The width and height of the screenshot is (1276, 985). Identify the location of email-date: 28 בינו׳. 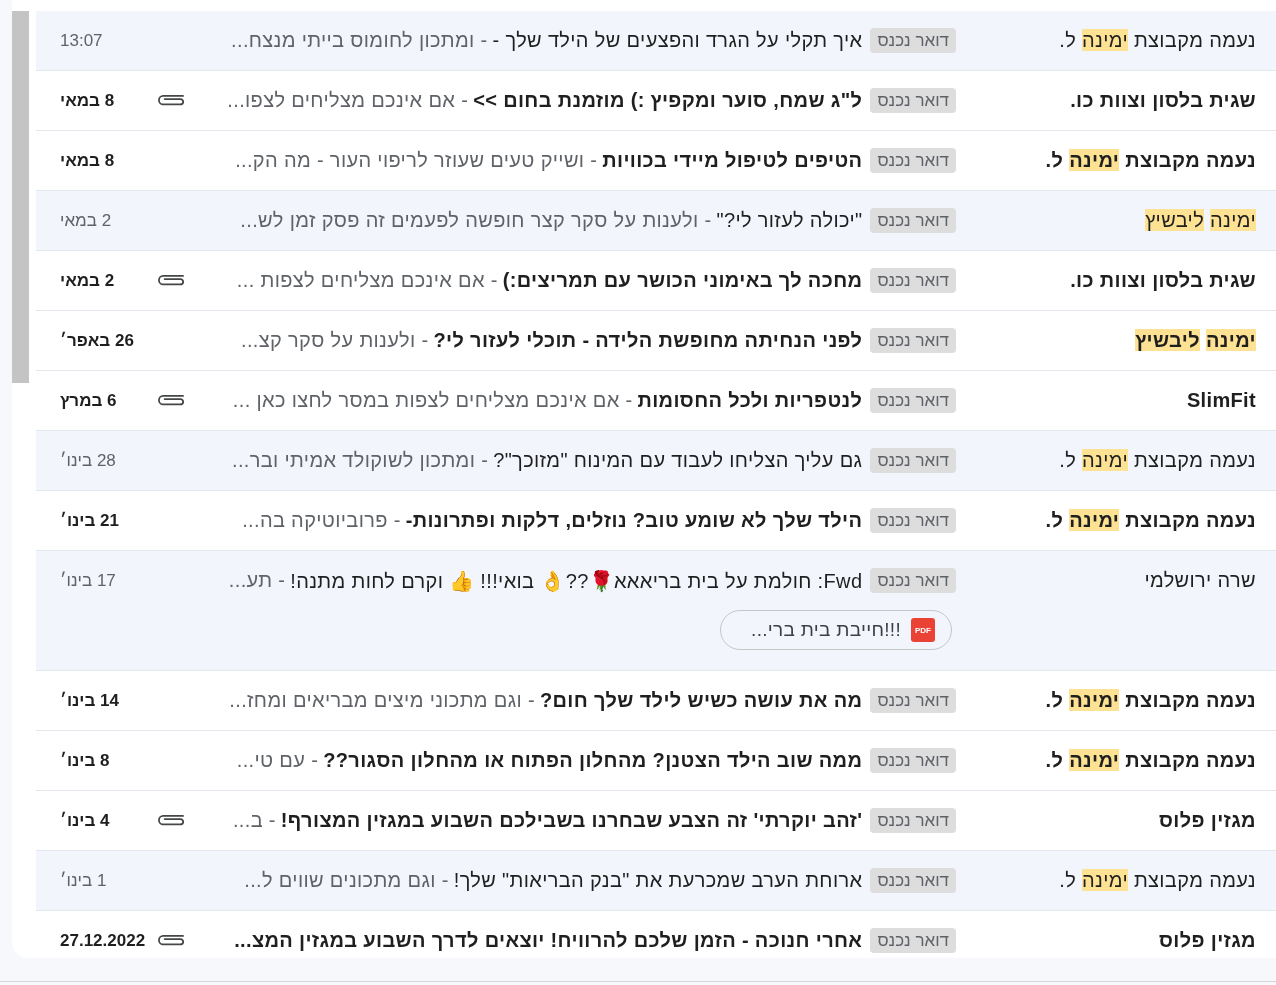
(88, 460).